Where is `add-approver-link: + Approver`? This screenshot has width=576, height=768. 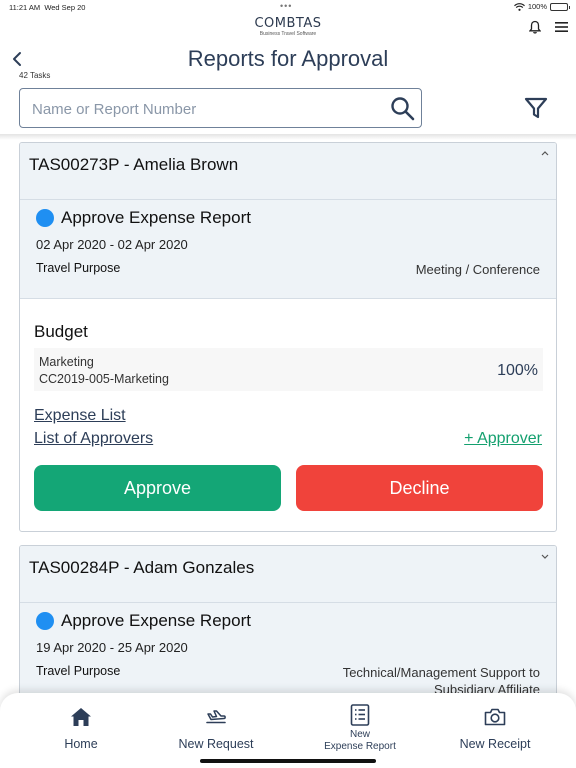
add-approver-link: + Approver is located at coordinates (503, 439).